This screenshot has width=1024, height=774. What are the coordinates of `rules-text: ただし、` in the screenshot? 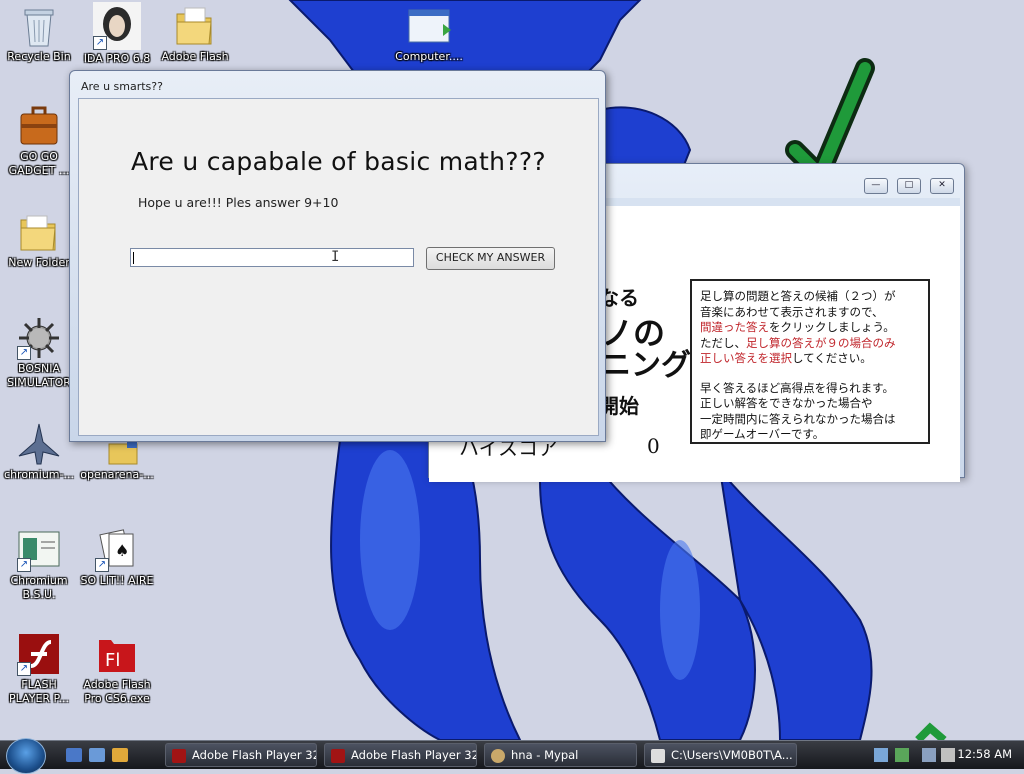 It's located at (723, 342).